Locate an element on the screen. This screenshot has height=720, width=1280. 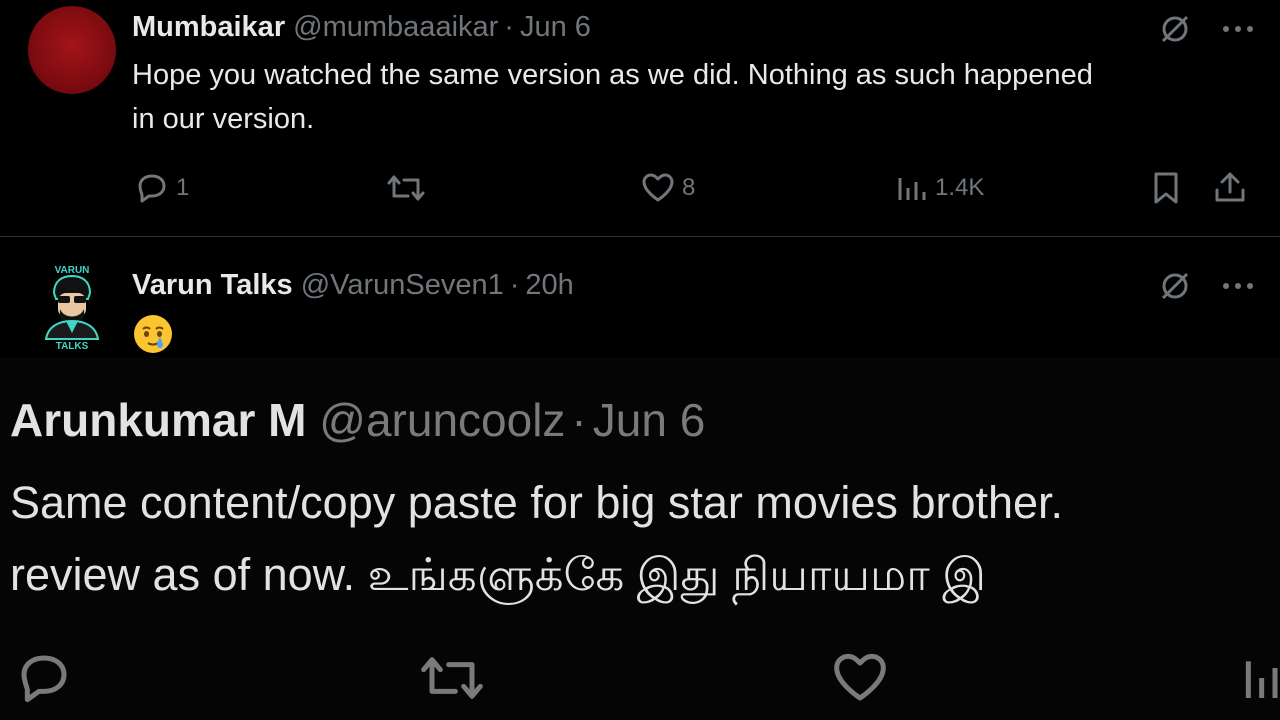
reply-button: 1 is located at coordinates (161, 188).